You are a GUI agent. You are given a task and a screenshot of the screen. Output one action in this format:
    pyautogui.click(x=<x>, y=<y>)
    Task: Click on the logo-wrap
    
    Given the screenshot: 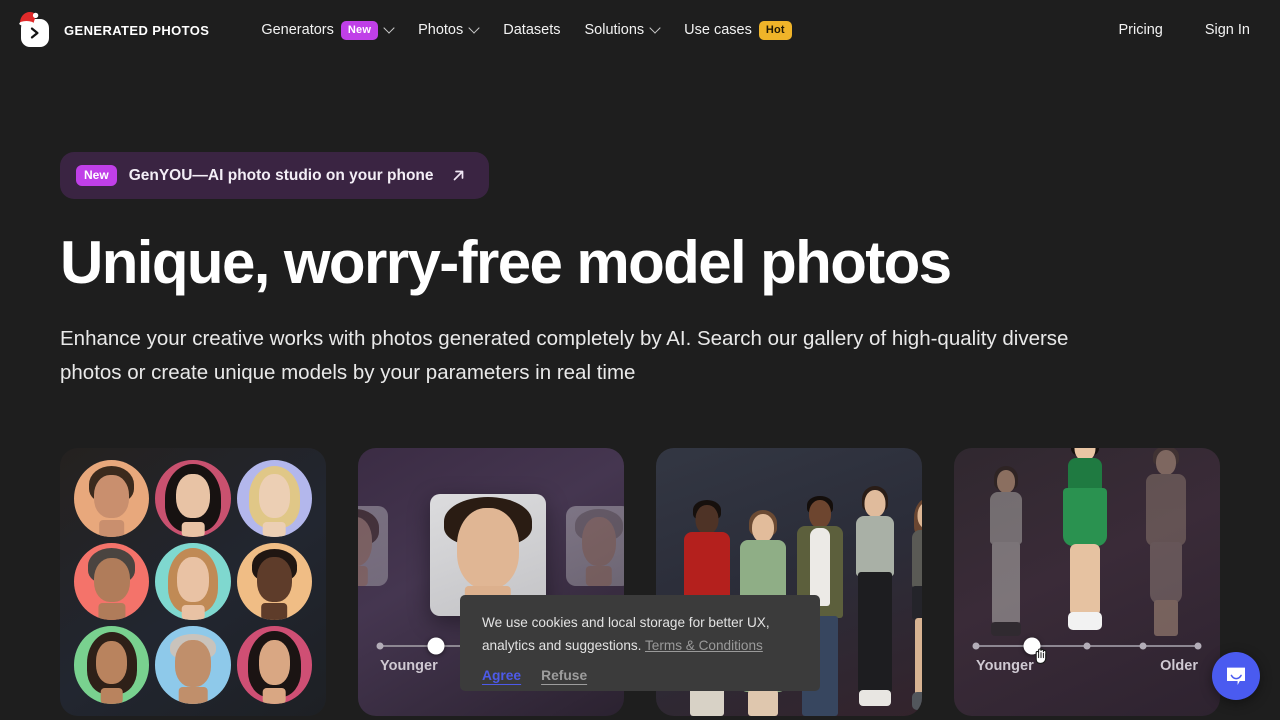 What is the action you would take?
    pyautogui.click(x=35, y=29)
    